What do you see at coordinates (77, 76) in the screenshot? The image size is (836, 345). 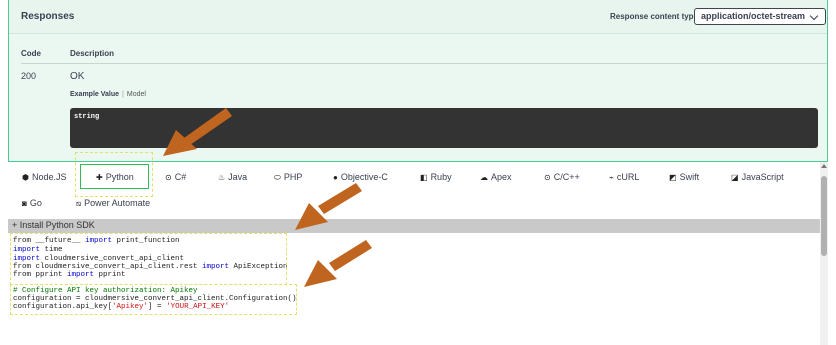 I see `response-description: OK` at bounding box center [77, 76].